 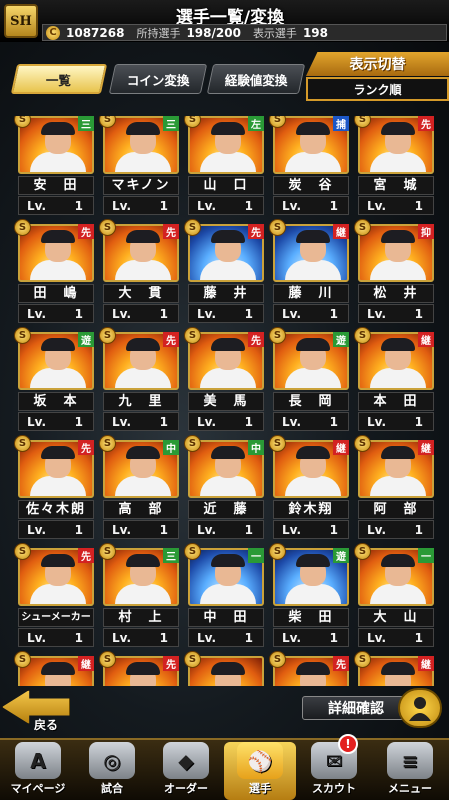 I want to click on player-card: S 中近 藤 Lv. 1, so click(x=224, y=487).